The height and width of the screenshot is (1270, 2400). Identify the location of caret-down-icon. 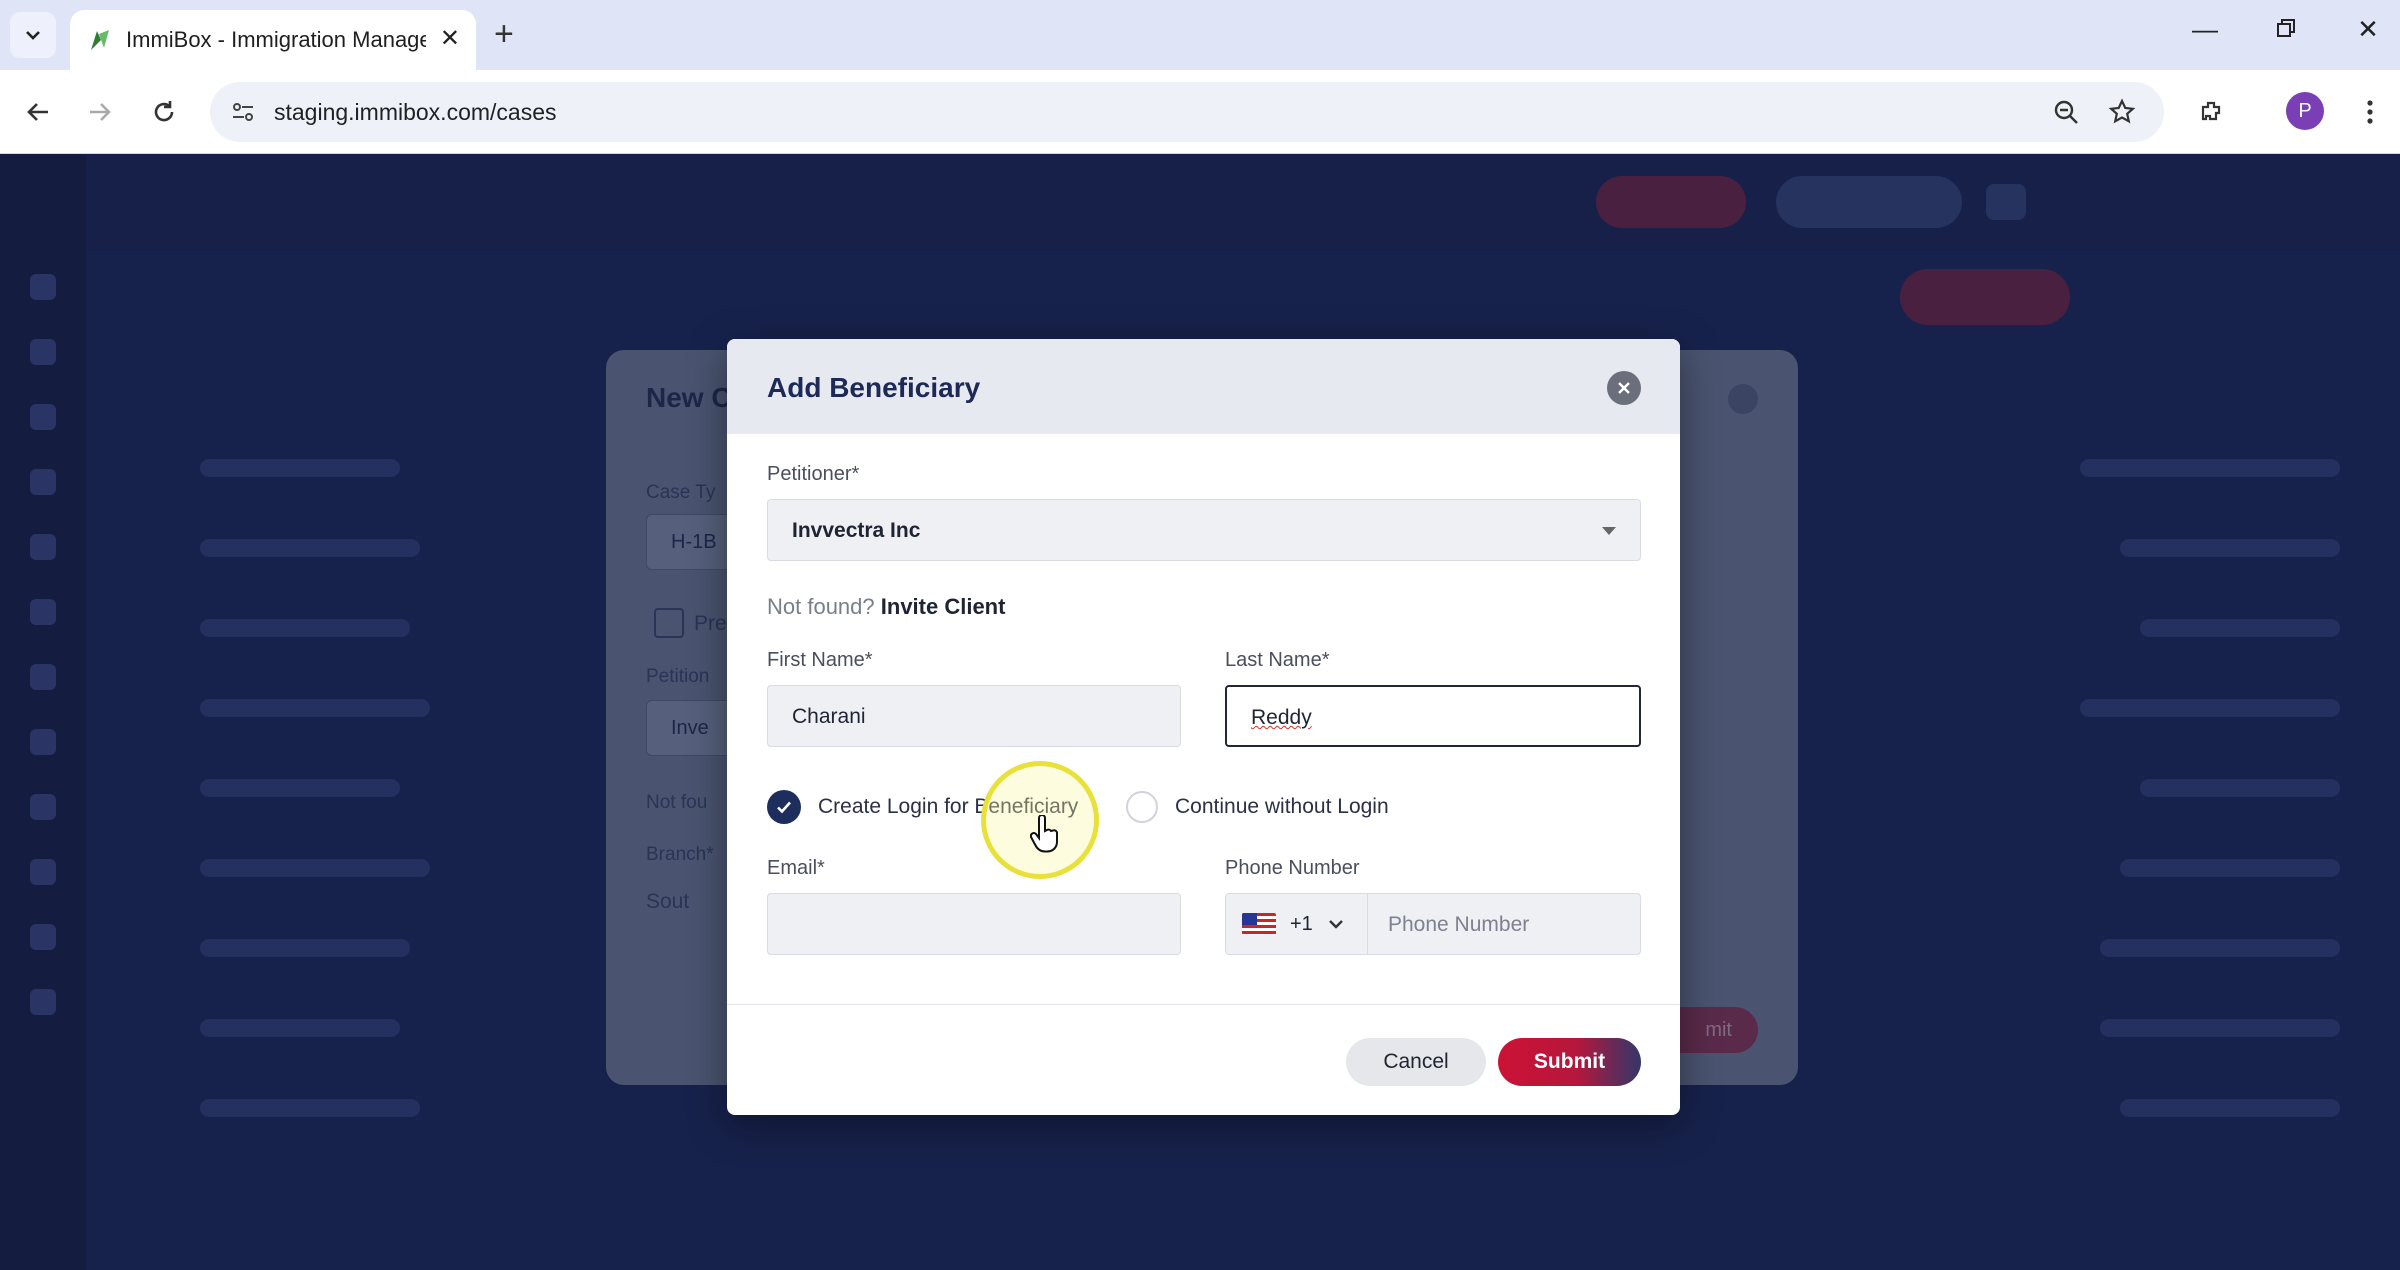
(1609, 531).